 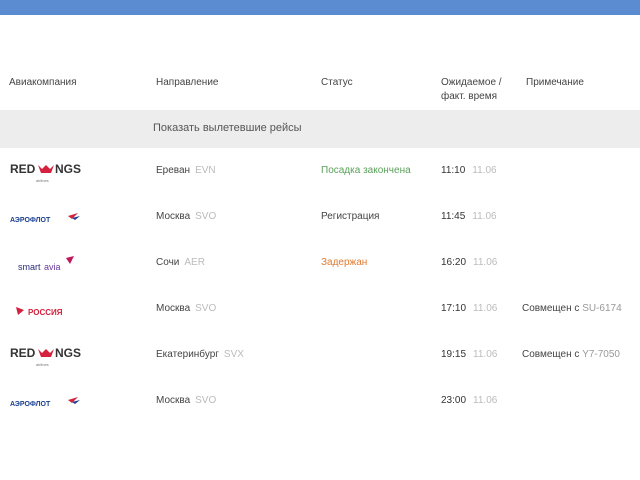 I want to click on svg-text: smart, so click(x=29, y=267).